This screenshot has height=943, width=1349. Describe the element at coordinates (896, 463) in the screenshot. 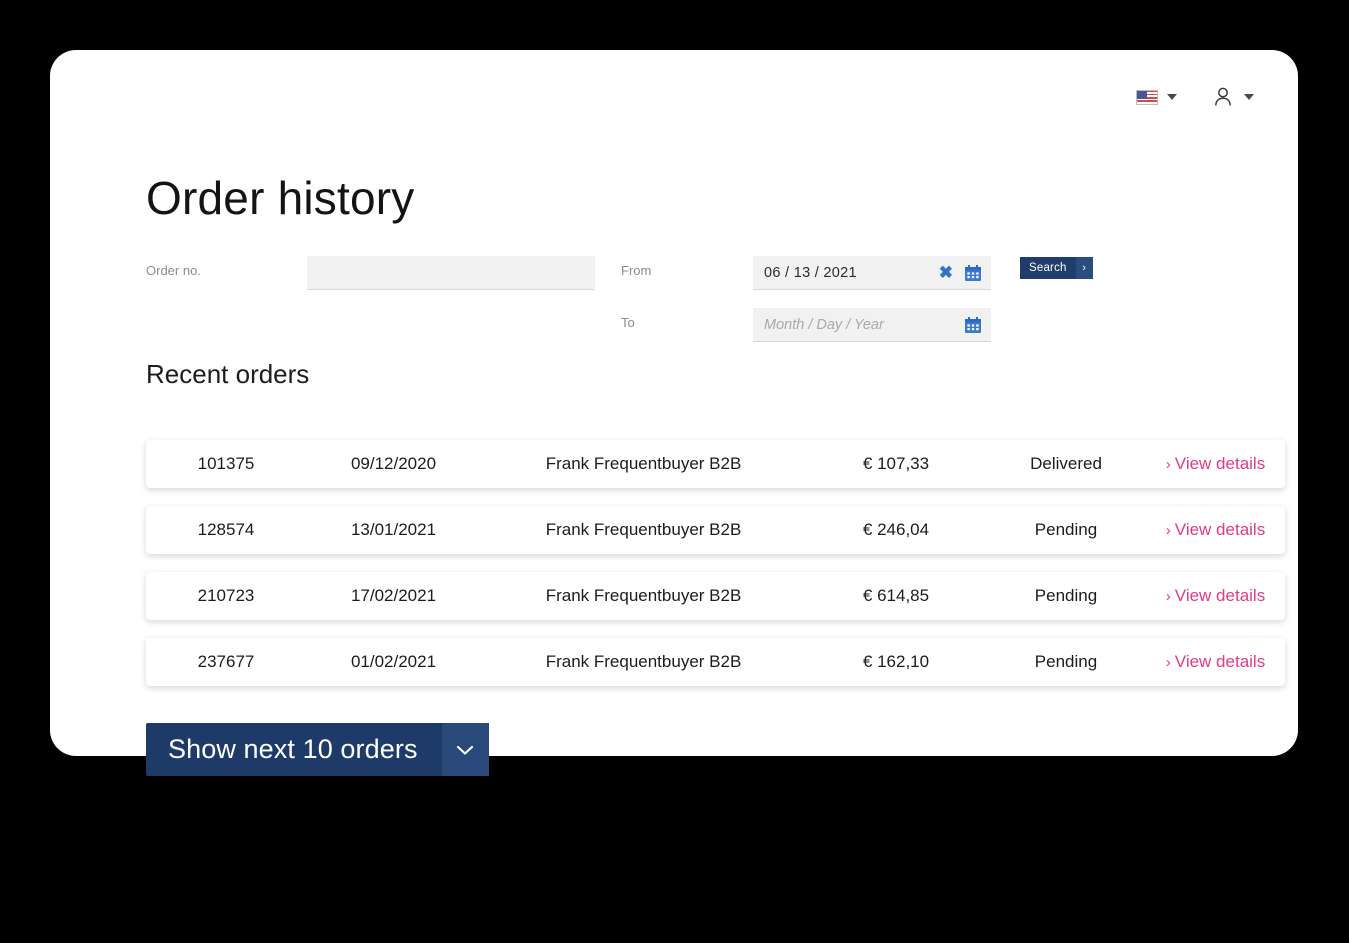

I see `amount-cell: € 107,33` at that location.